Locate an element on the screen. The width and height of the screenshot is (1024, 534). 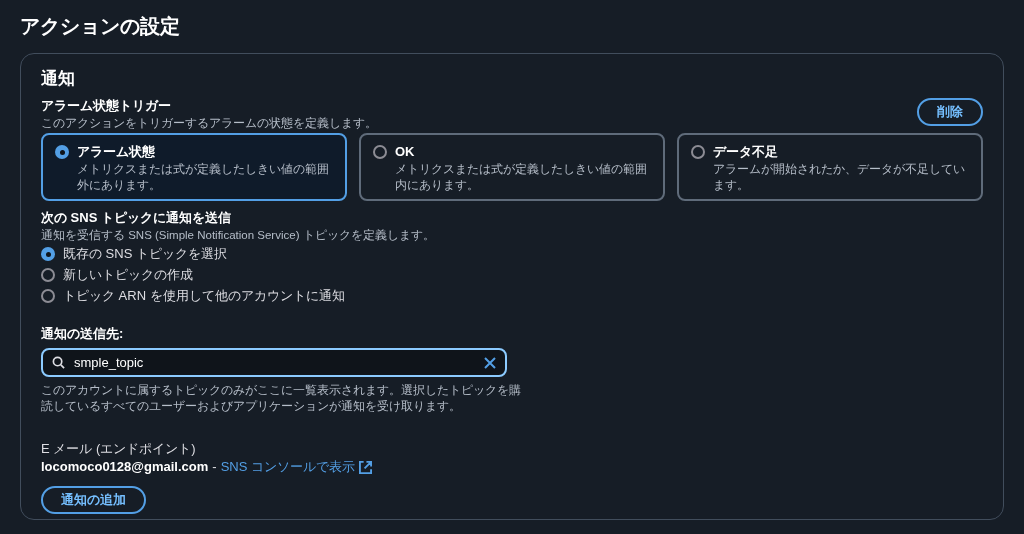
field-description: 通知を受信する SNS (Simple Notification Service) トピックを定義します。 is located at coordinates (238, 235).